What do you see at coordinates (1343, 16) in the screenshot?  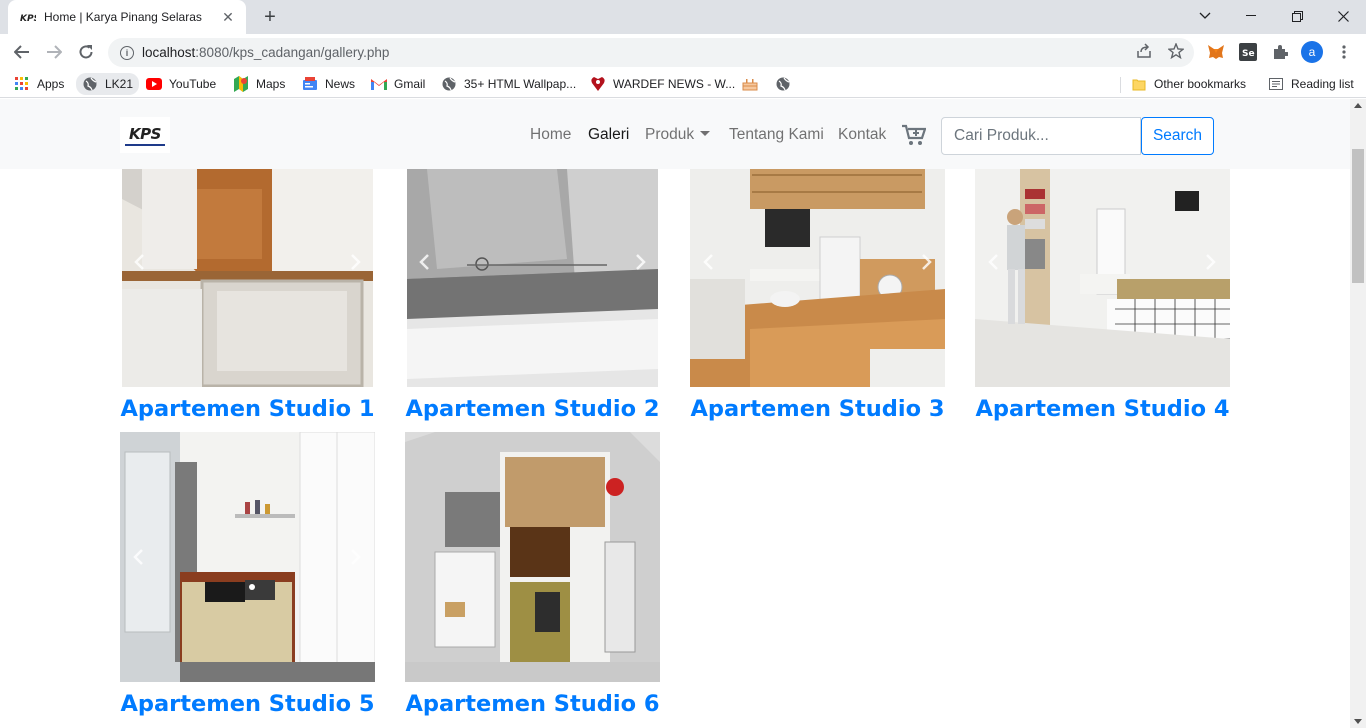 I see `close-window-icon` at bounding box center [1343, 16].